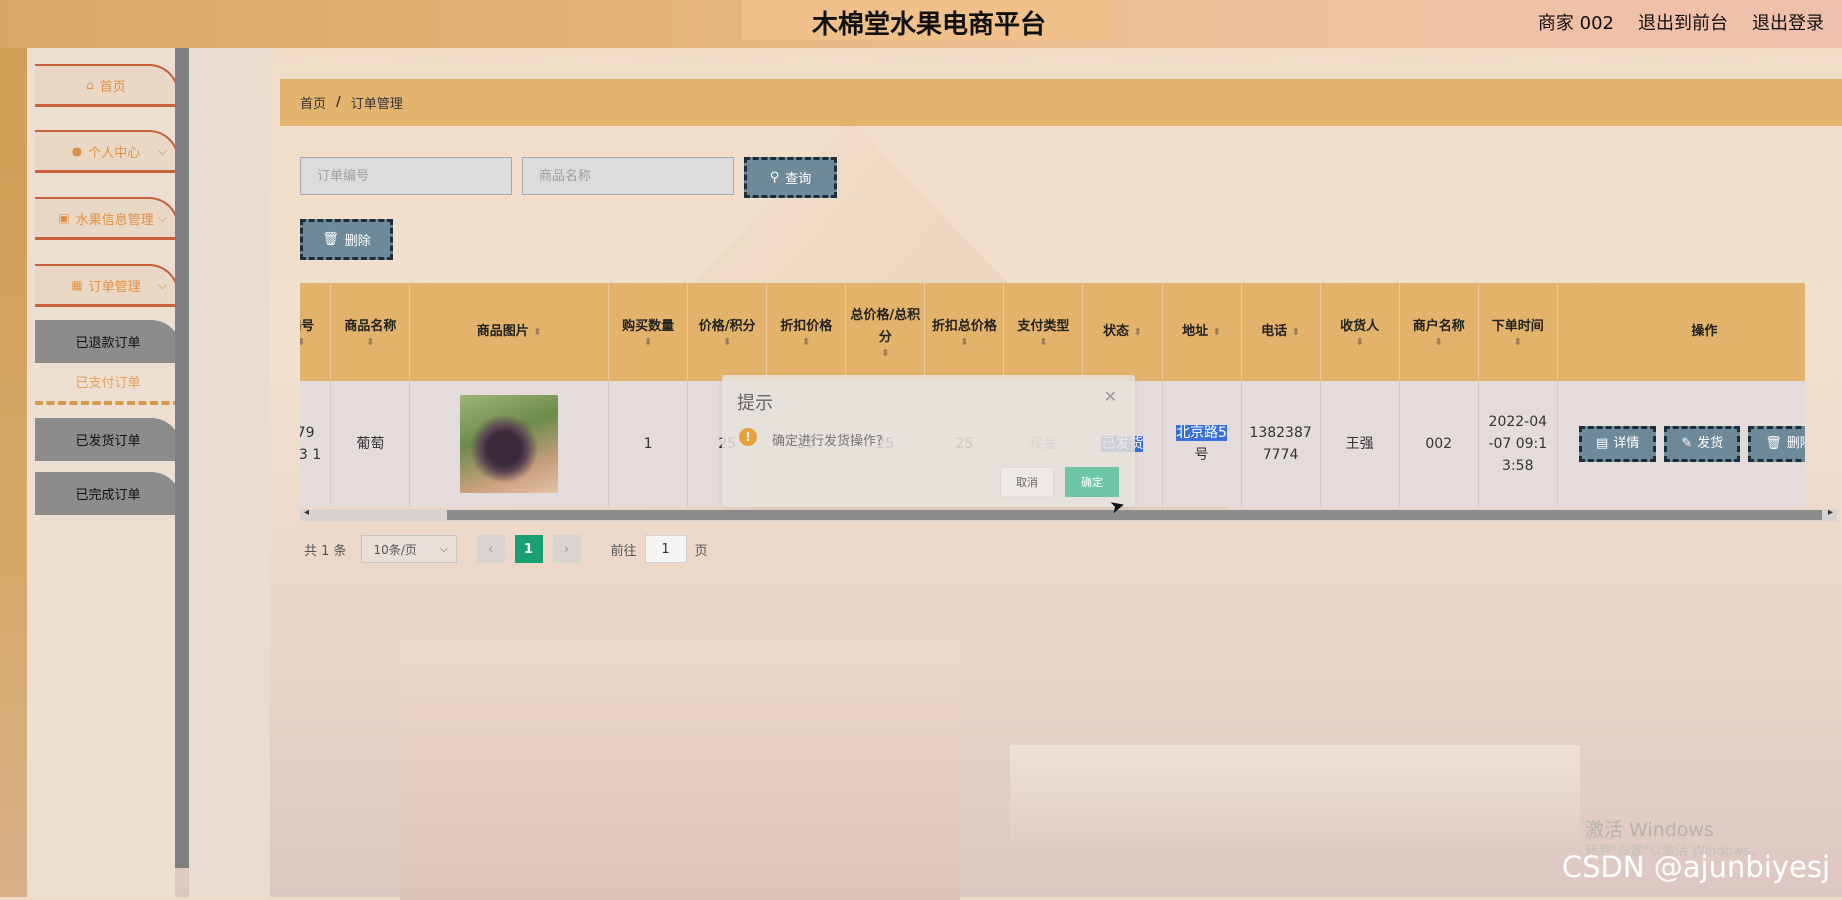 The image size is (1842, 900). What do you see at coordinates (885, 332) in the screenshot?
I see `col-header: 总价格/总积分 ⬍` at bounding box center [885, 332].